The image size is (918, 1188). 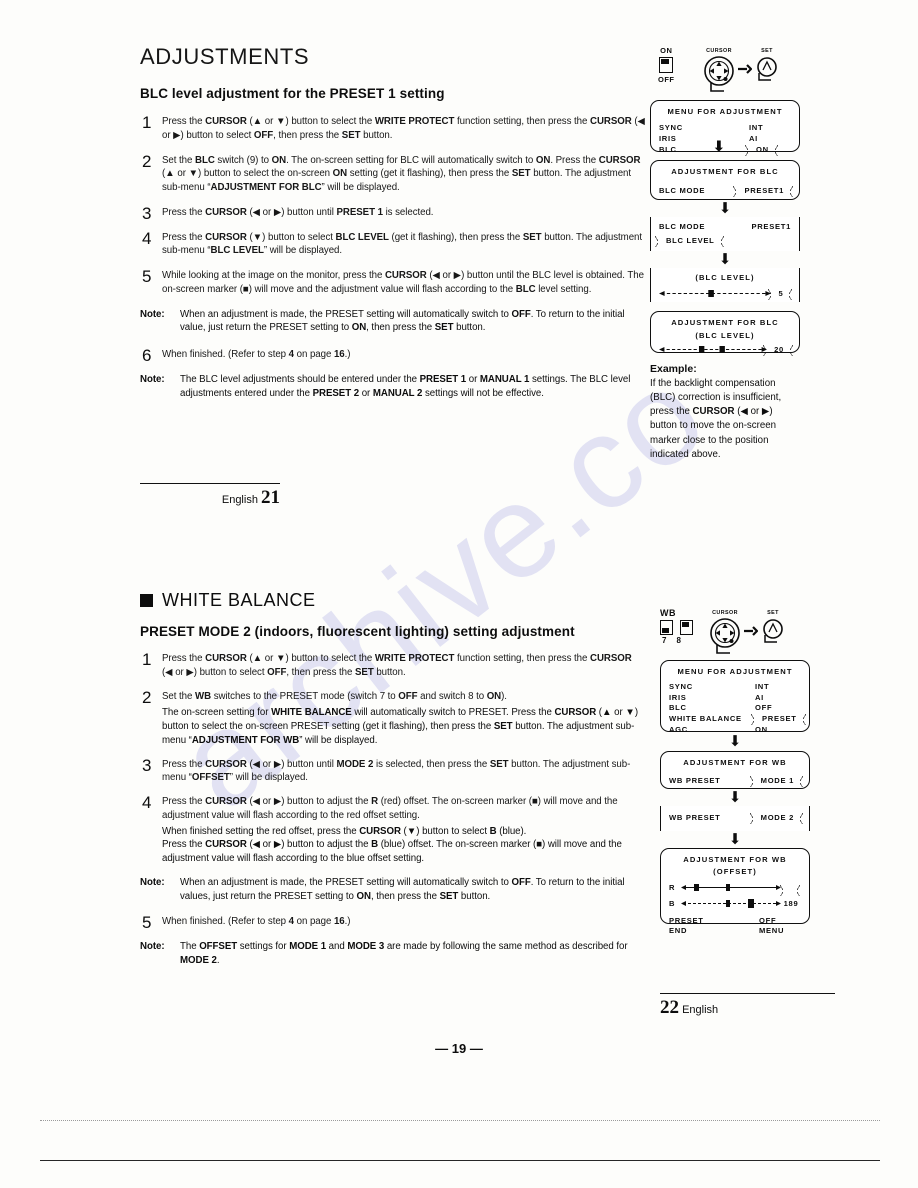 I want to click on switch-number: 8, so click(x=678, y=640).